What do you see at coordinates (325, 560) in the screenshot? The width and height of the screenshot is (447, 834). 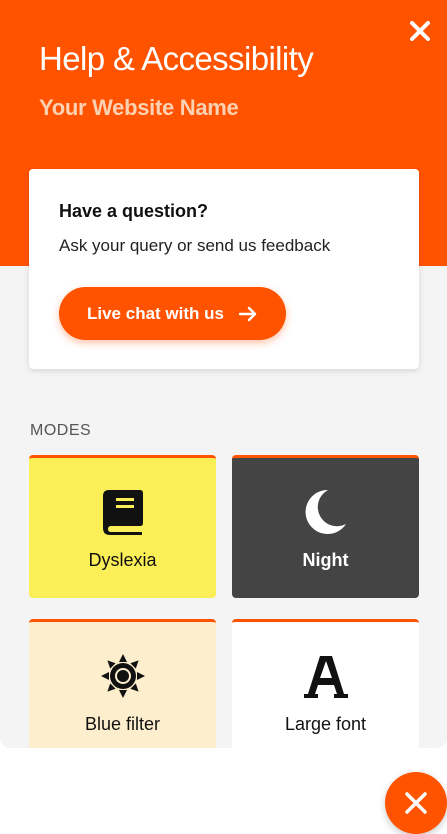 I see `mode-night-label: Night` at bounding box center [325, 560].